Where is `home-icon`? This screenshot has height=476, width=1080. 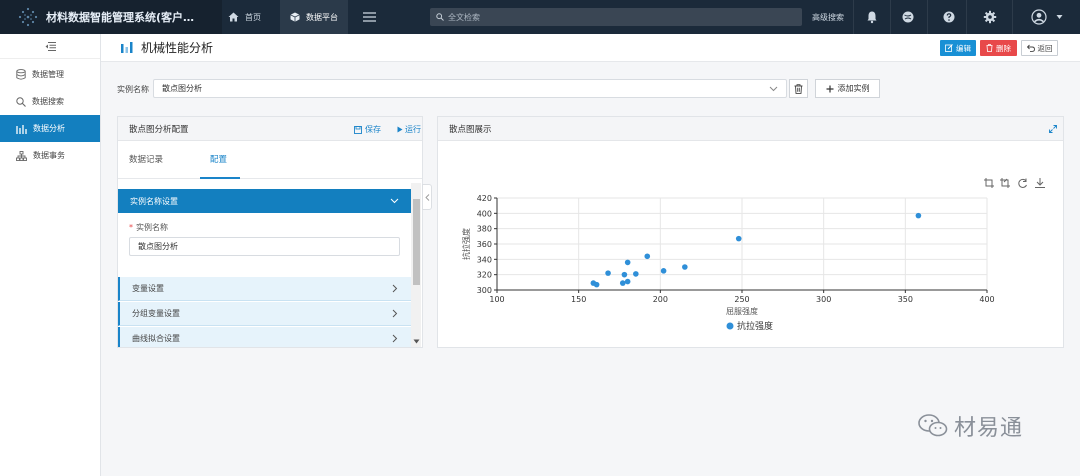 home-icon is located at coordinates (233, 17).